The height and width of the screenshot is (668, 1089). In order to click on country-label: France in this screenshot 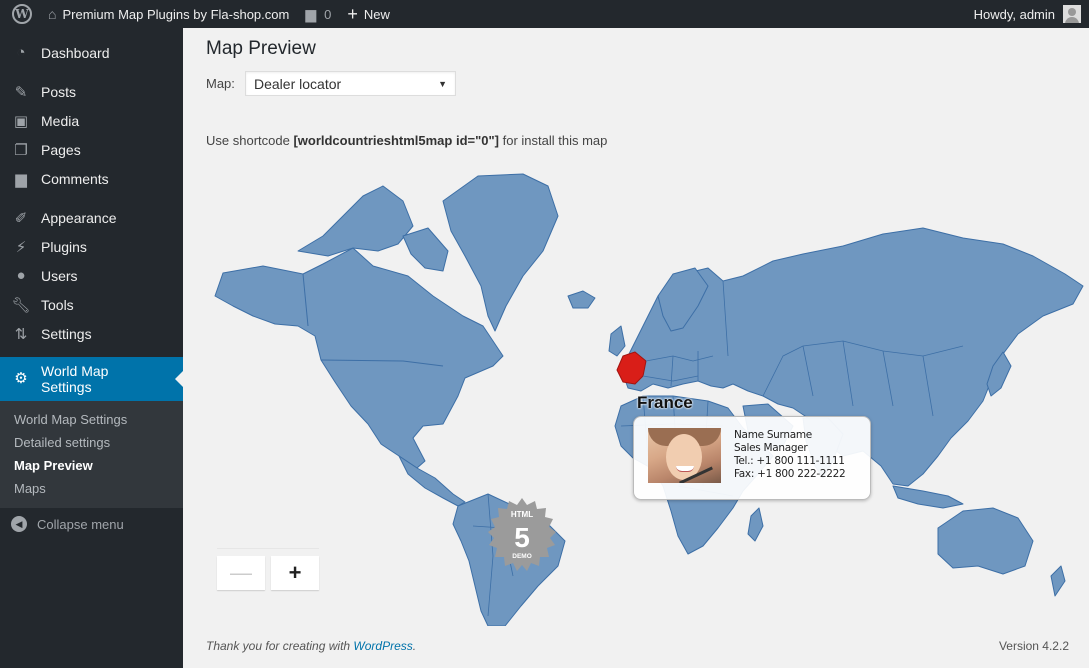, I will do `click(665, 402)`.